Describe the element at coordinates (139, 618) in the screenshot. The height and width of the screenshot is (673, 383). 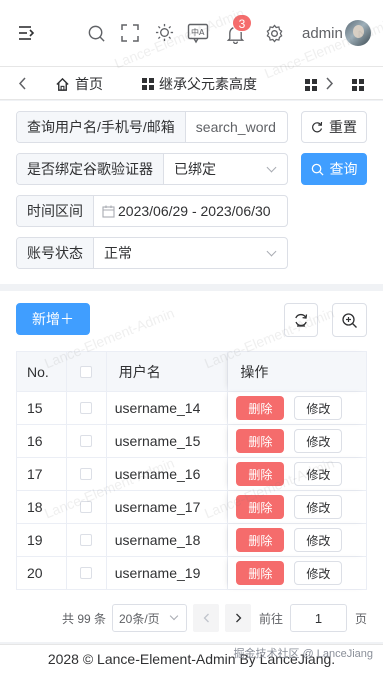
I see `page-size-value: 20条/页` at that location.